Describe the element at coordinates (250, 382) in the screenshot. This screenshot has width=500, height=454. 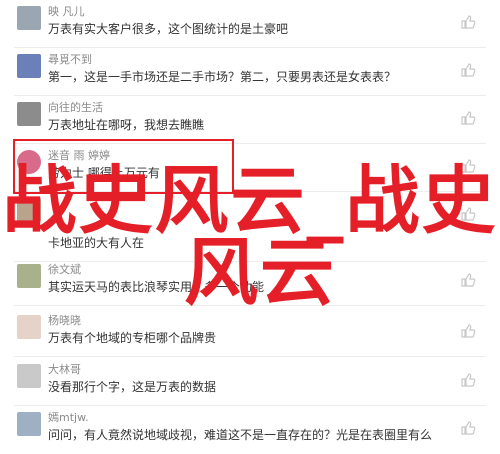
I see `comment-item: 大林哥 没看那行个字，这是万表的数据` at that location.